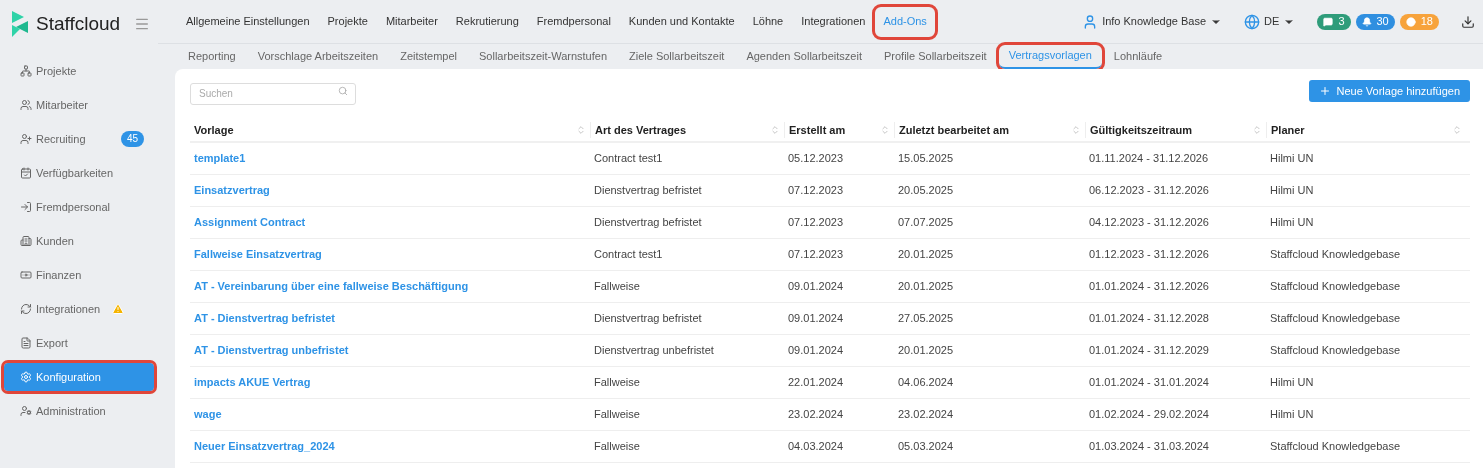 This screenshot has height=468, width=1483. I want to click on sub-nav-tab: Zeitstempel, so click(429, 56).